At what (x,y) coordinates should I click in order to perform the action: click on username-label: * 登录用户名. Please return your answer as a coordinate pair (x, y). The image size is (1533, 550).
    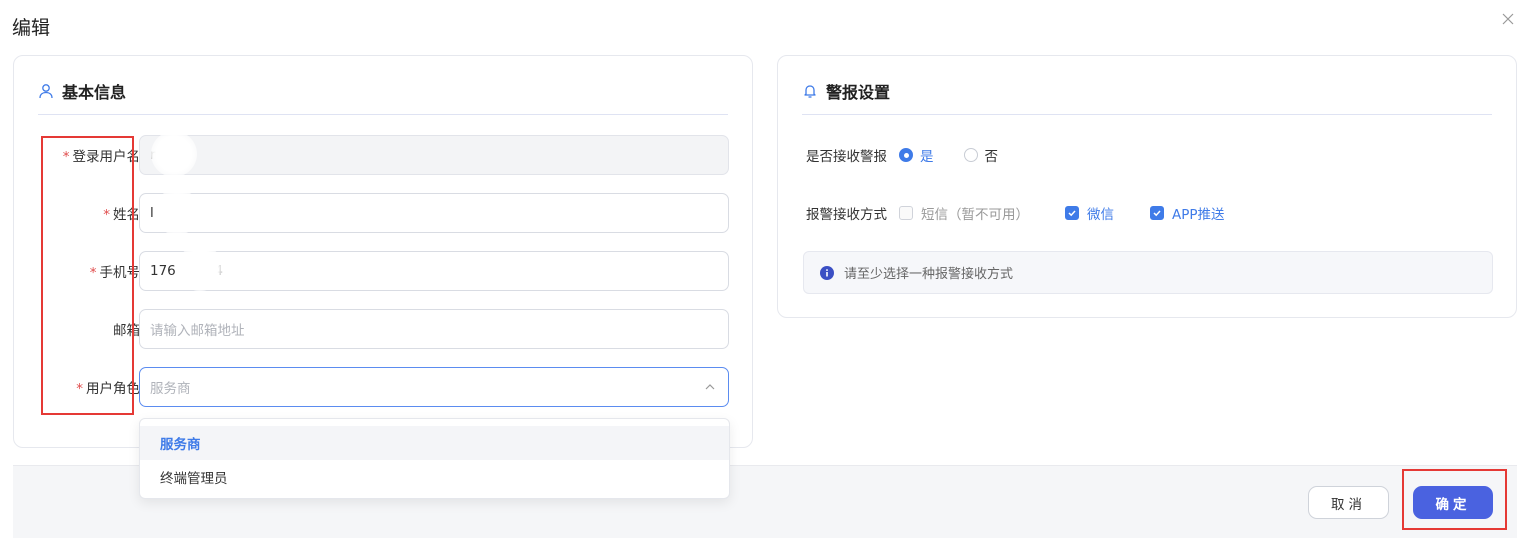
    Looking at the image, I should click on (101, 157).